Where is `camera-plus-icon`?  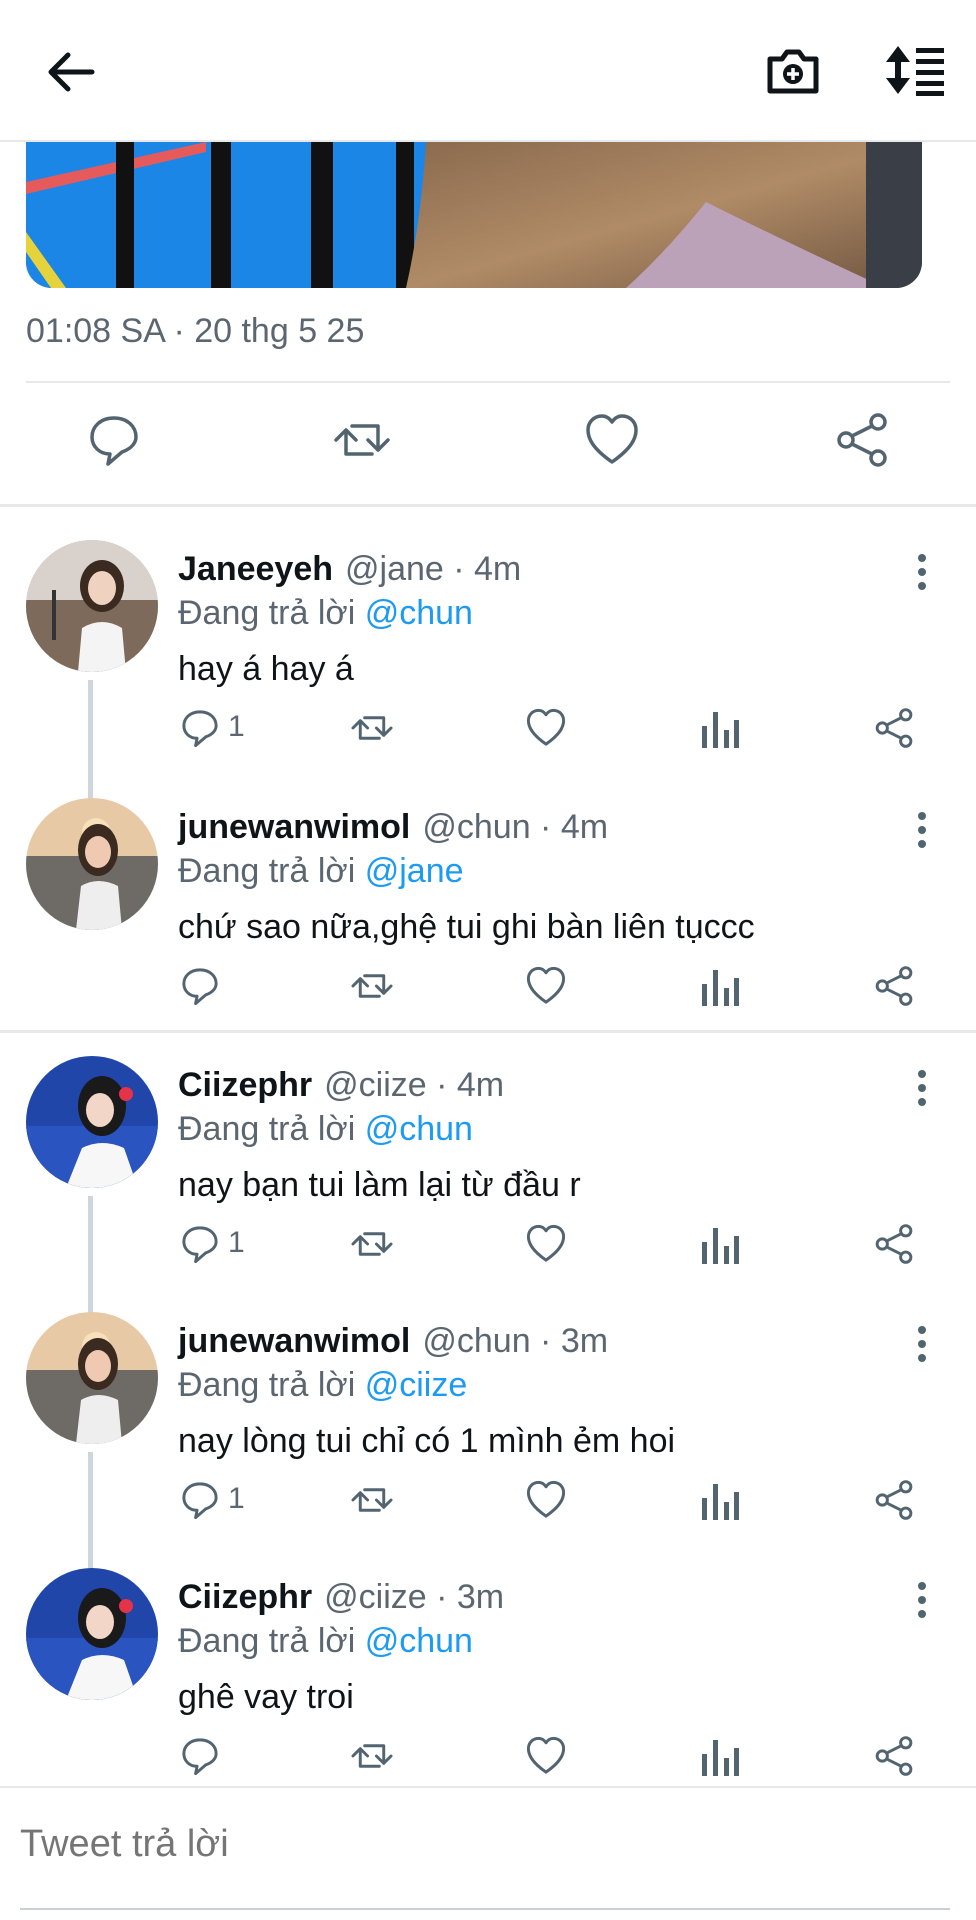
camera-plus-icon is located at coordinates (793, 71).